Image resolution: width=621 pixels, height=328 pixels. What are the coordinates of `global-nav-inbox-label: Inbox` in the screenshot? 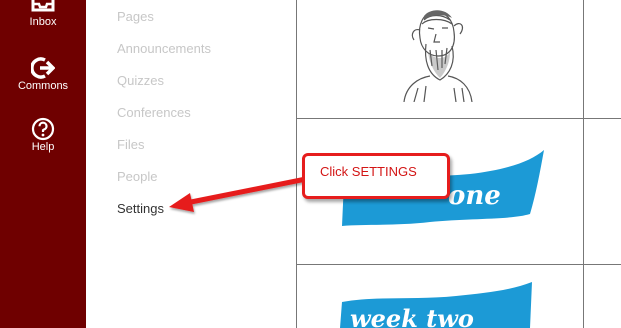 It's located at (43, 22).